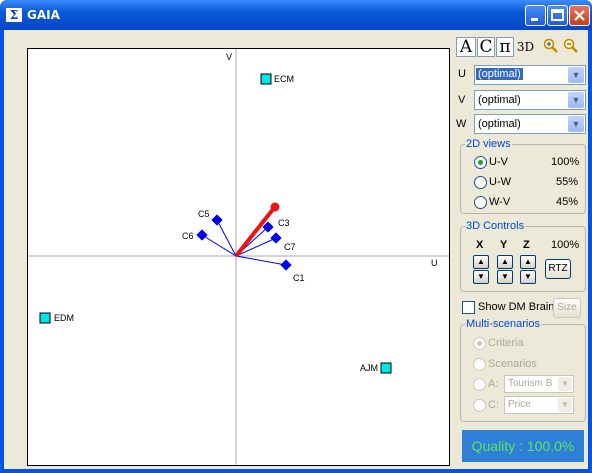  I want to click on alternative-label: EDM, so click(64, 318).